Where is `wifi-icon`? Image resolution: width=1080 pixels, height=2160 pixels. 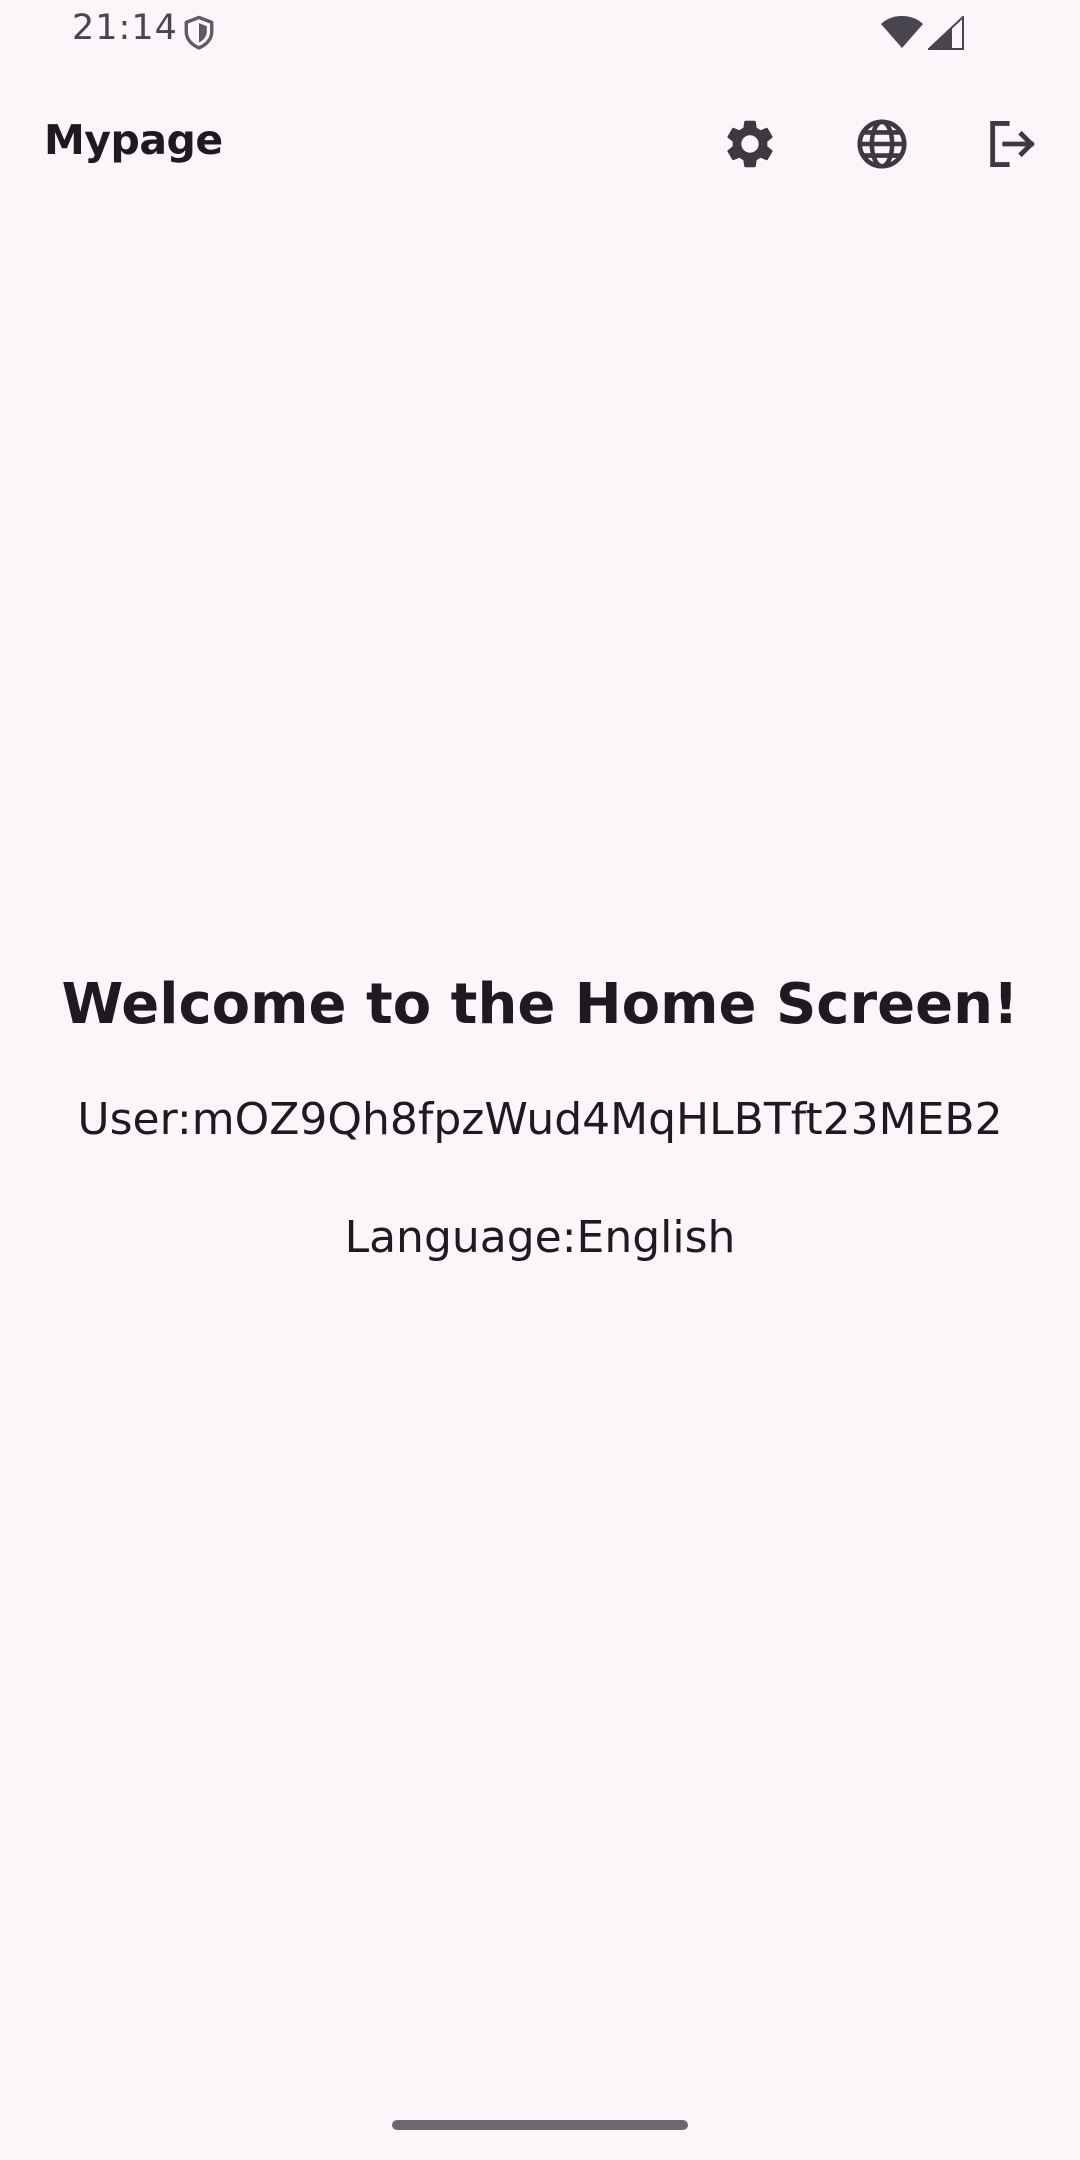 wifi-icon is located at coordinates (902, 32).